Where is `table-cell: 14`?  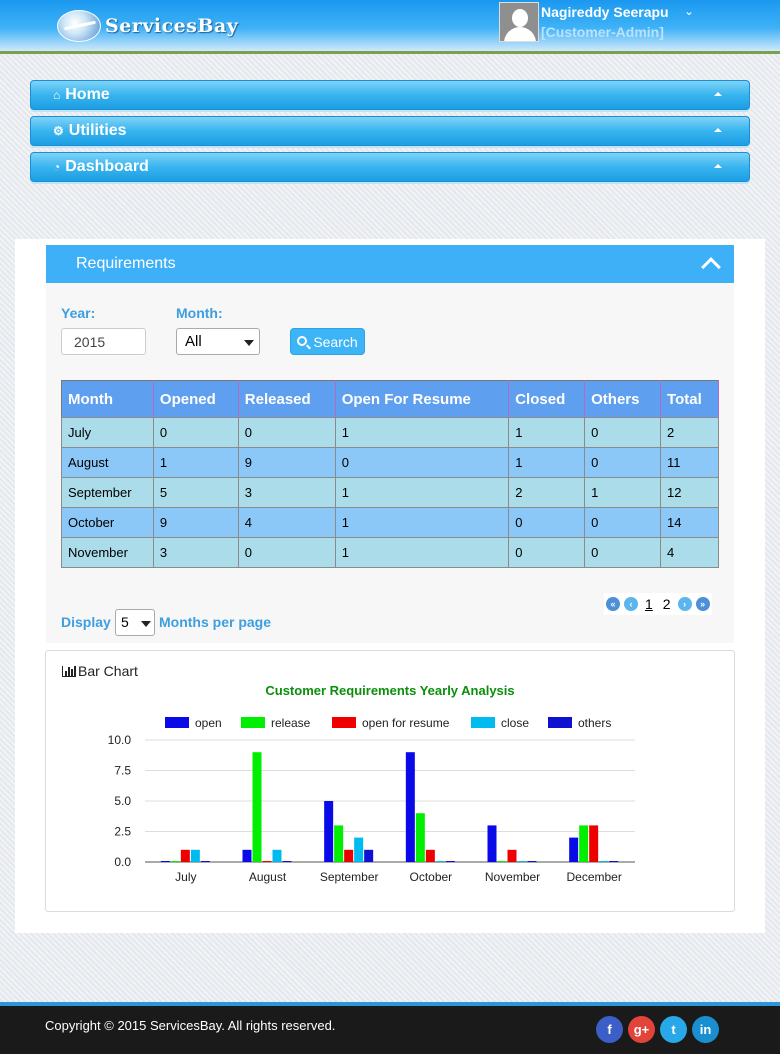
table-cell: 14 is located at coordinates (689, 522).